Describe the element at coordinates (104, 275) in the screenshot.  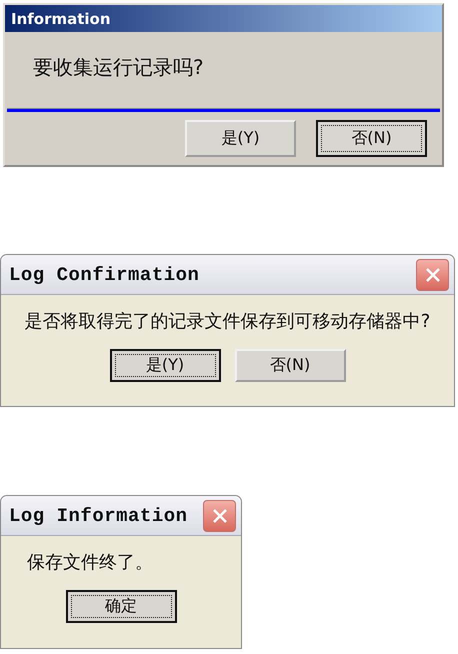
I see `window-title: Log Confirmation` at that location.